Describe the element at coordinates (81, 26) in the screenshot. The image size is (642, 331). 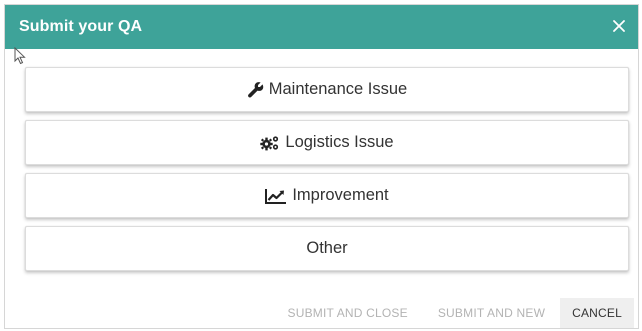
I see `dialog-title: Submit your QA` at that location.